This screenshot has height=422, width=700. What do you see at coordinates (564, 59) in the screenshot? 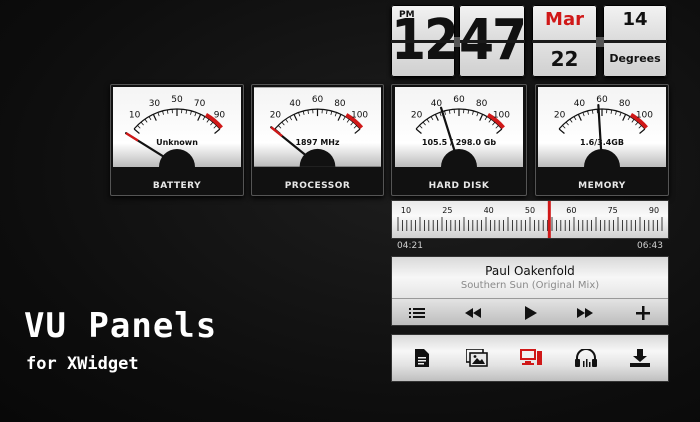
I see `calendar-day: 22` at bounding box center [564, 59].